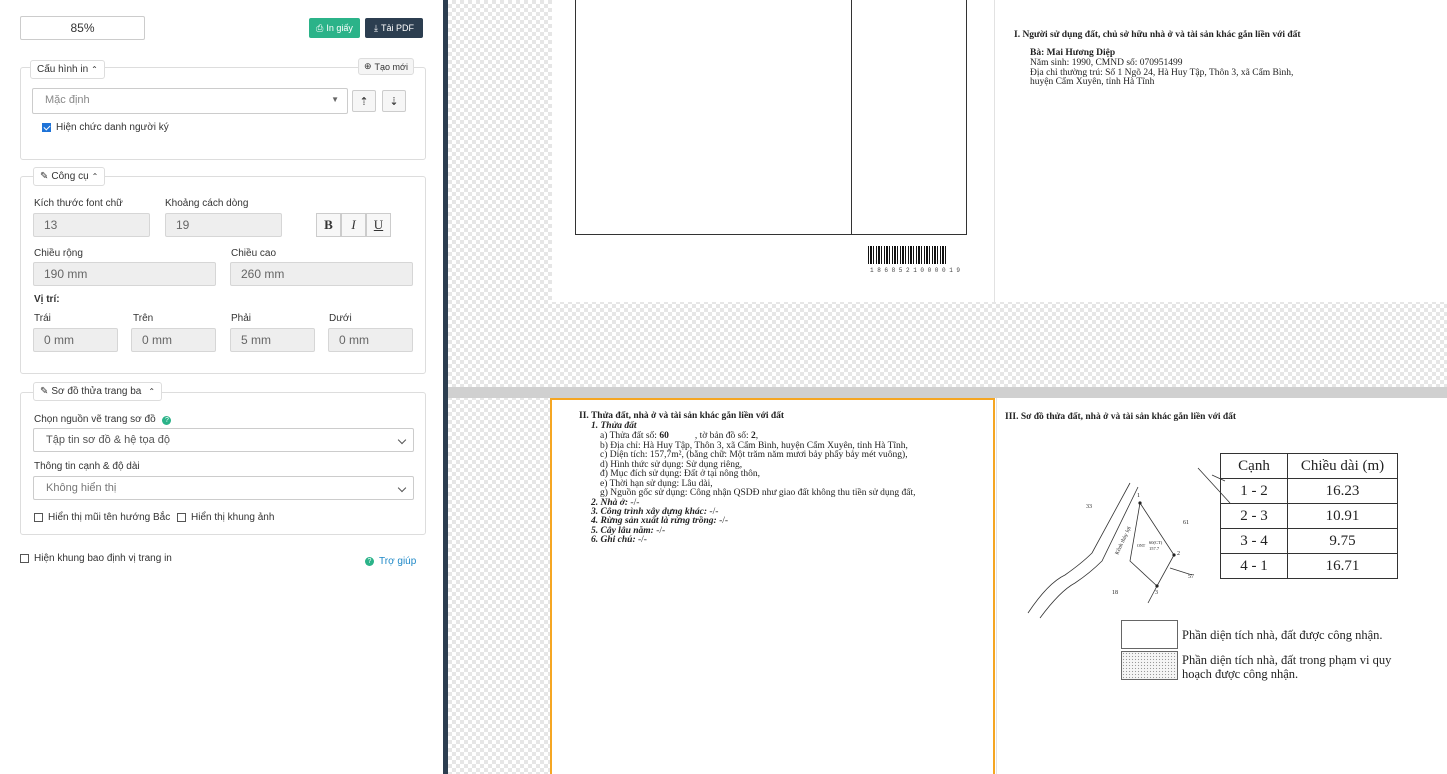  I want to click on show-signer-title-label: Hiện chức danh người ký, so click(112, 127).